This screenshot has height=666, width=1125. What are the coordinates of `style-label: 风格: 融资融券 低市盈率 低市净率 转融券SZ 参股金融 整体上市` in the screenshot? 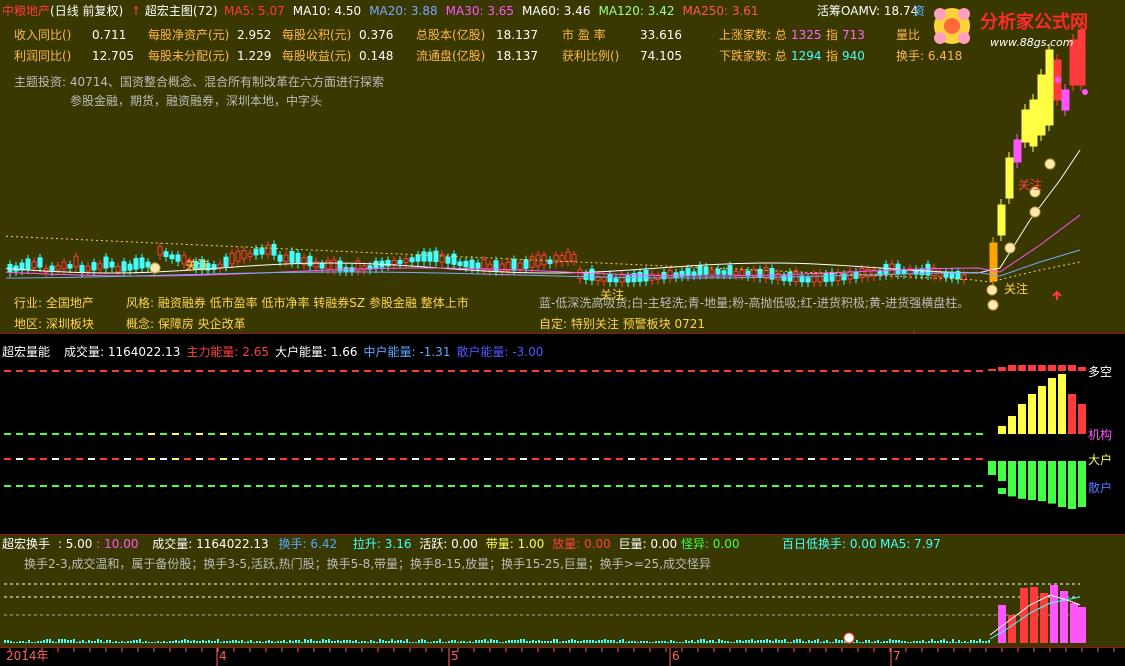 It's located at (297, 303).